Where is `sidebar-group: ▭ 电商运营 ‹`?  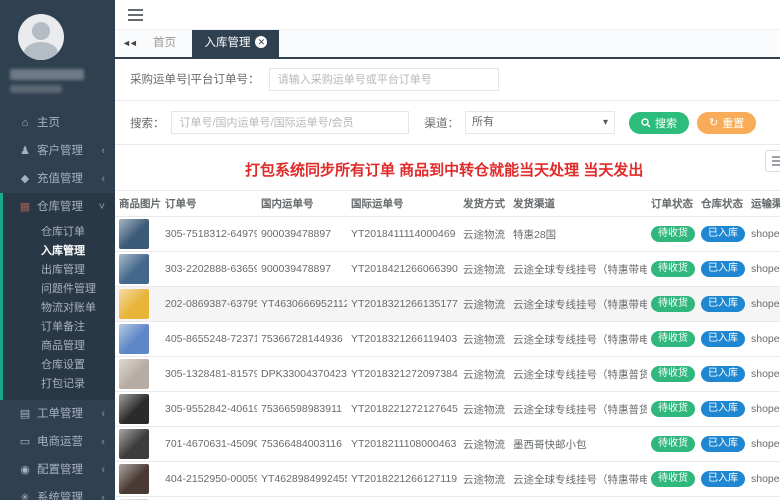
sidebar-group: ▭ 电商运营 ‹ is located at coordinates (57, 442).